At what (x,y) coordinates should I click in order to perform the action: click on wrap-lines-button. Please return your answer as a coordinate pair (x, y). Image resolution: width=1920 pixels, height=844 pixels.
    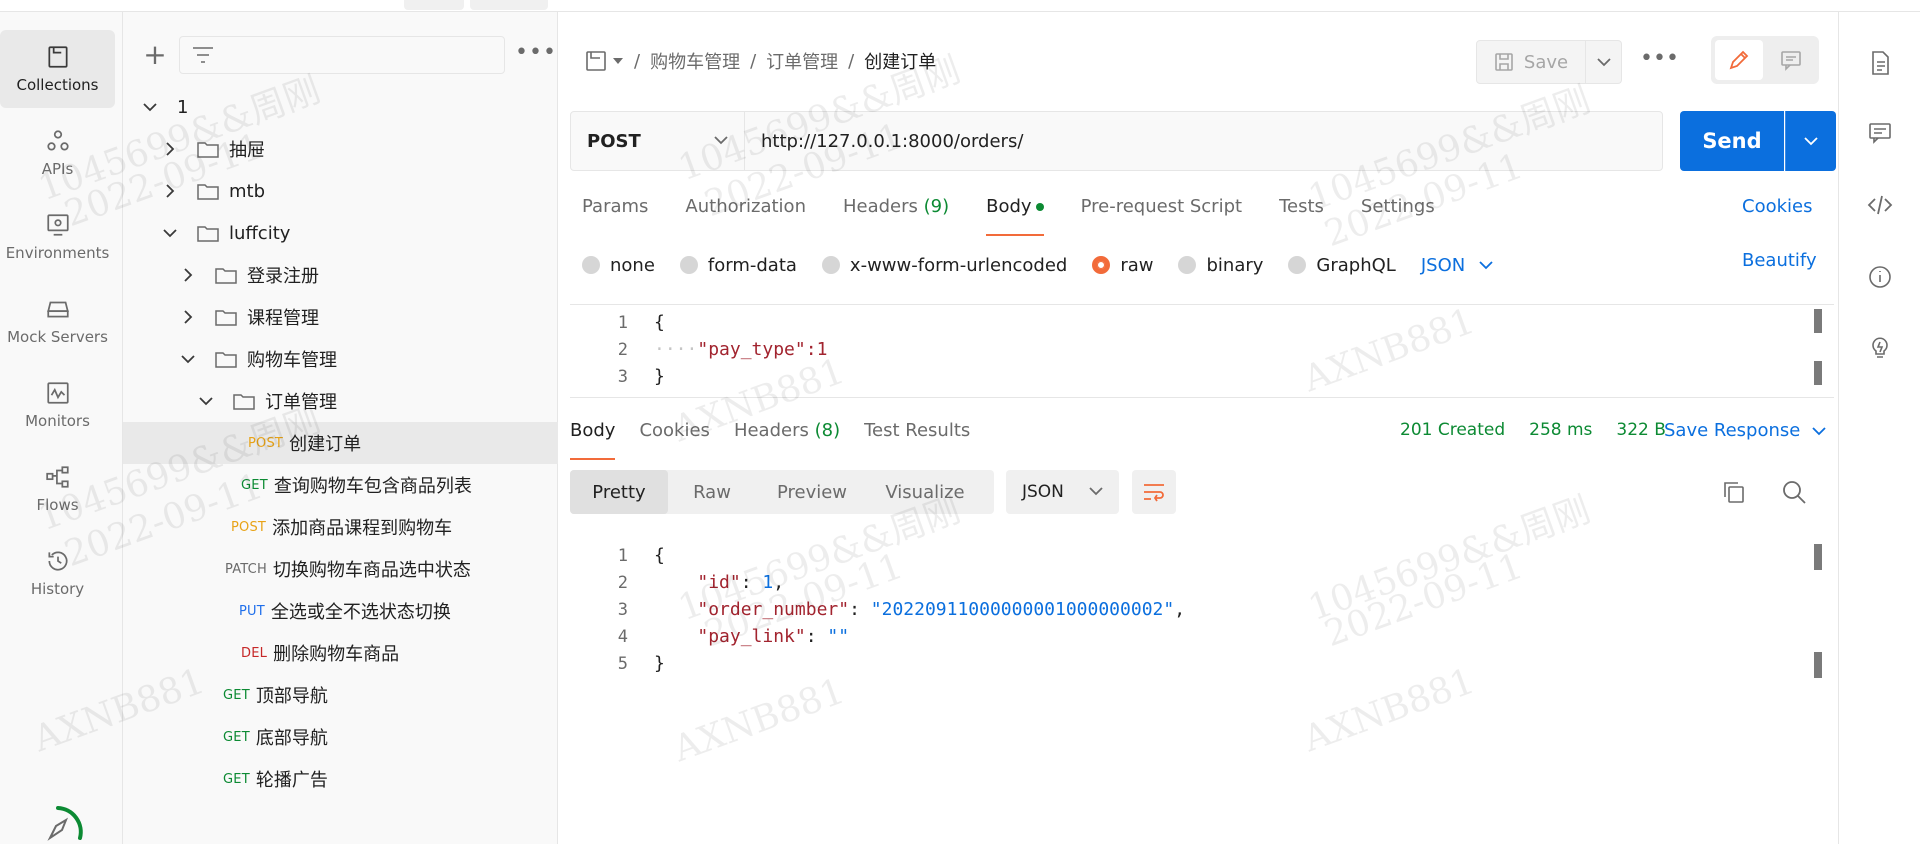
    Looking at the image, I should click on (1154, 492).